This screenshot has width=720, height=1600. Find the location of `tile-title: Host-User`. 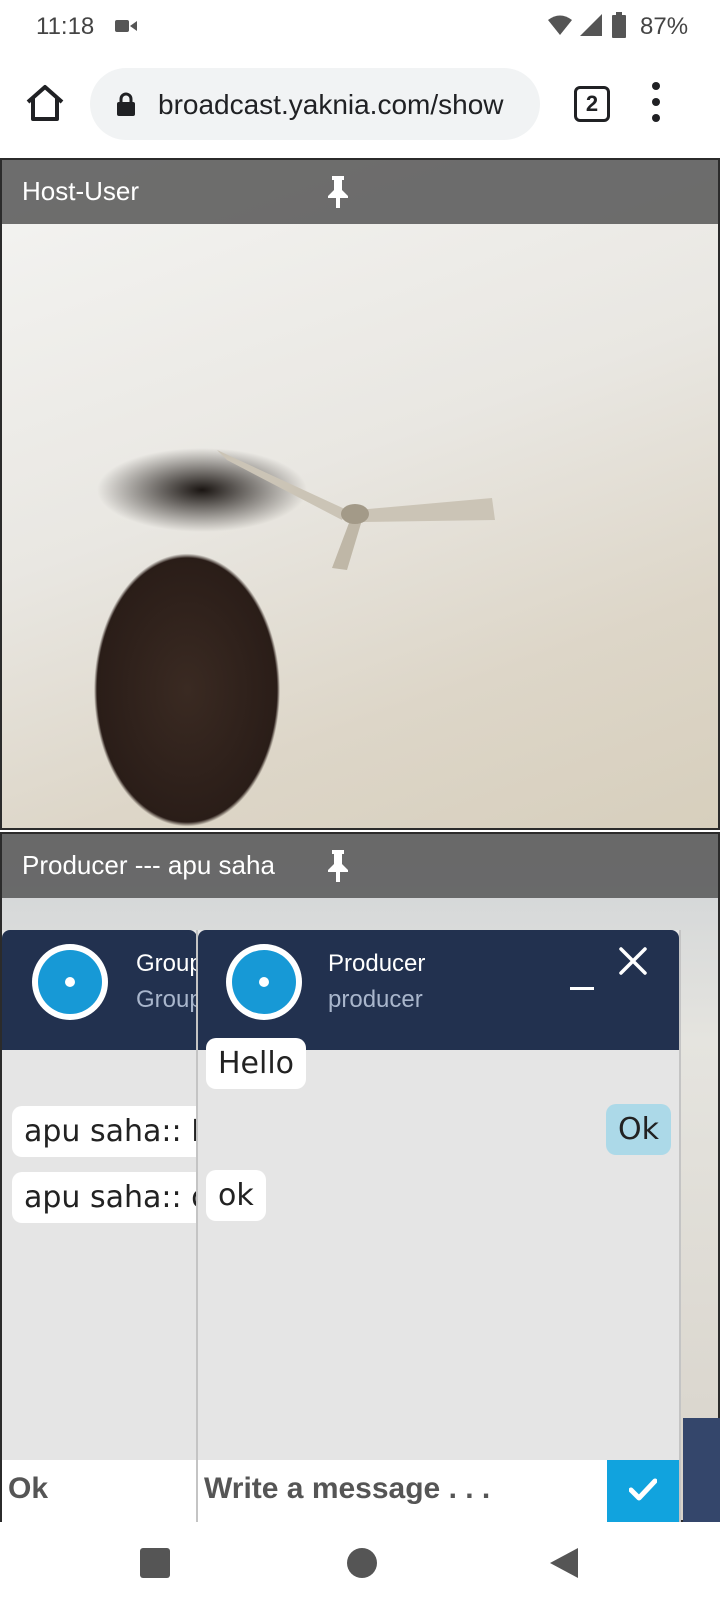

tile-title: Host-User is located at coordinates (81, 191).